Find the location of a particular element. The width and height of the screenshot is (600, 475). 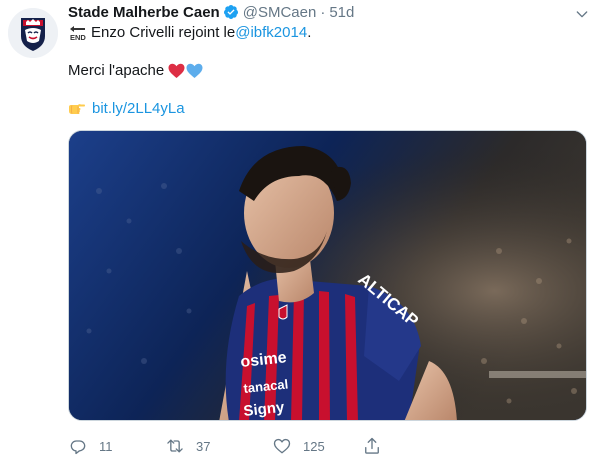

tweet-text-suffix: . is located at coordinates (309, 32).